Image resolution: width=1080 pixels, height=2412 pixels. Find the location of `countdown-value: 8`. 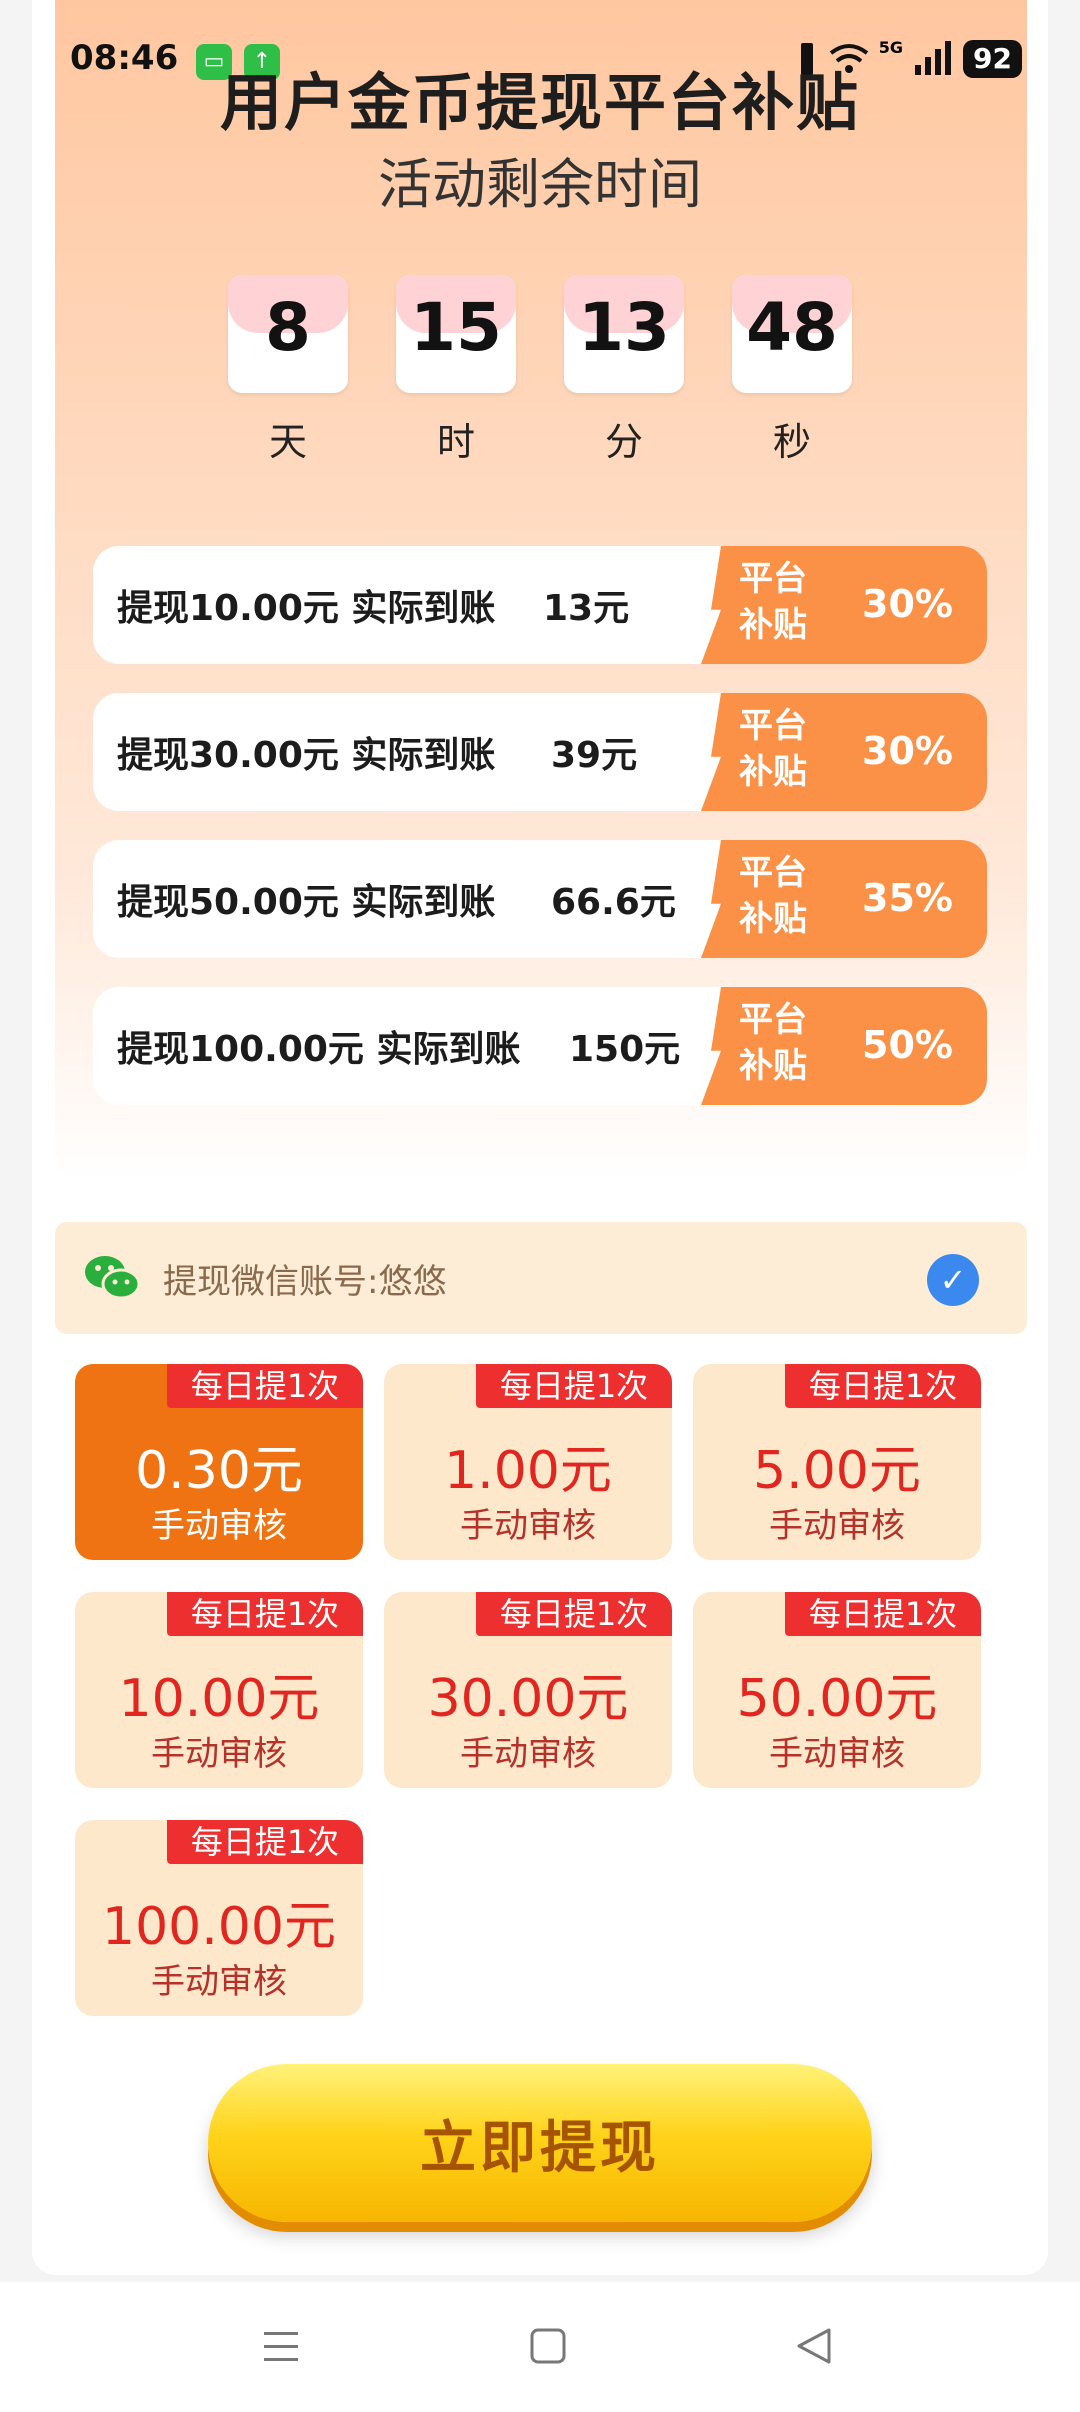

countdown-value: 8 is located at coordinates (288, 327).